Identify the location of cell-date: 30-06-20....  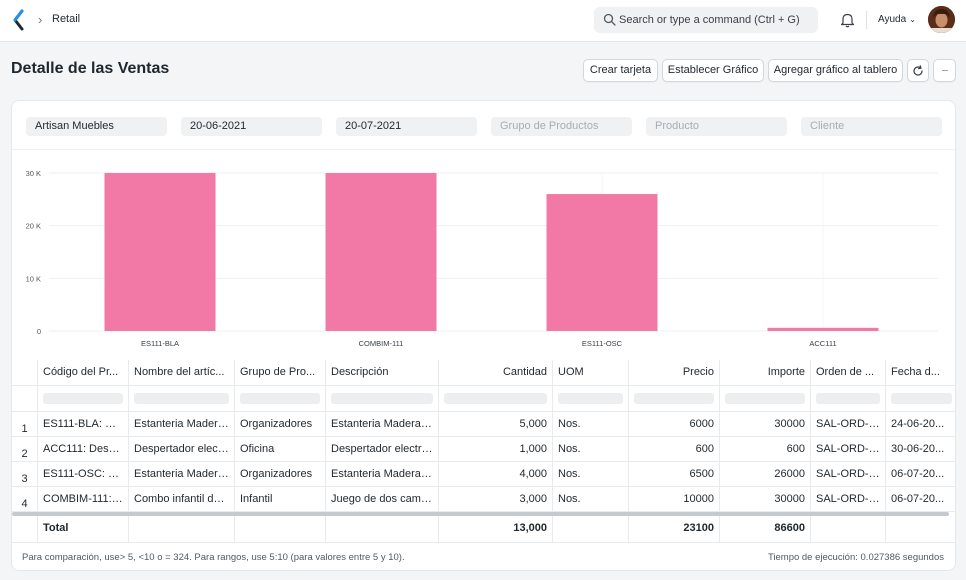
(920, 449).